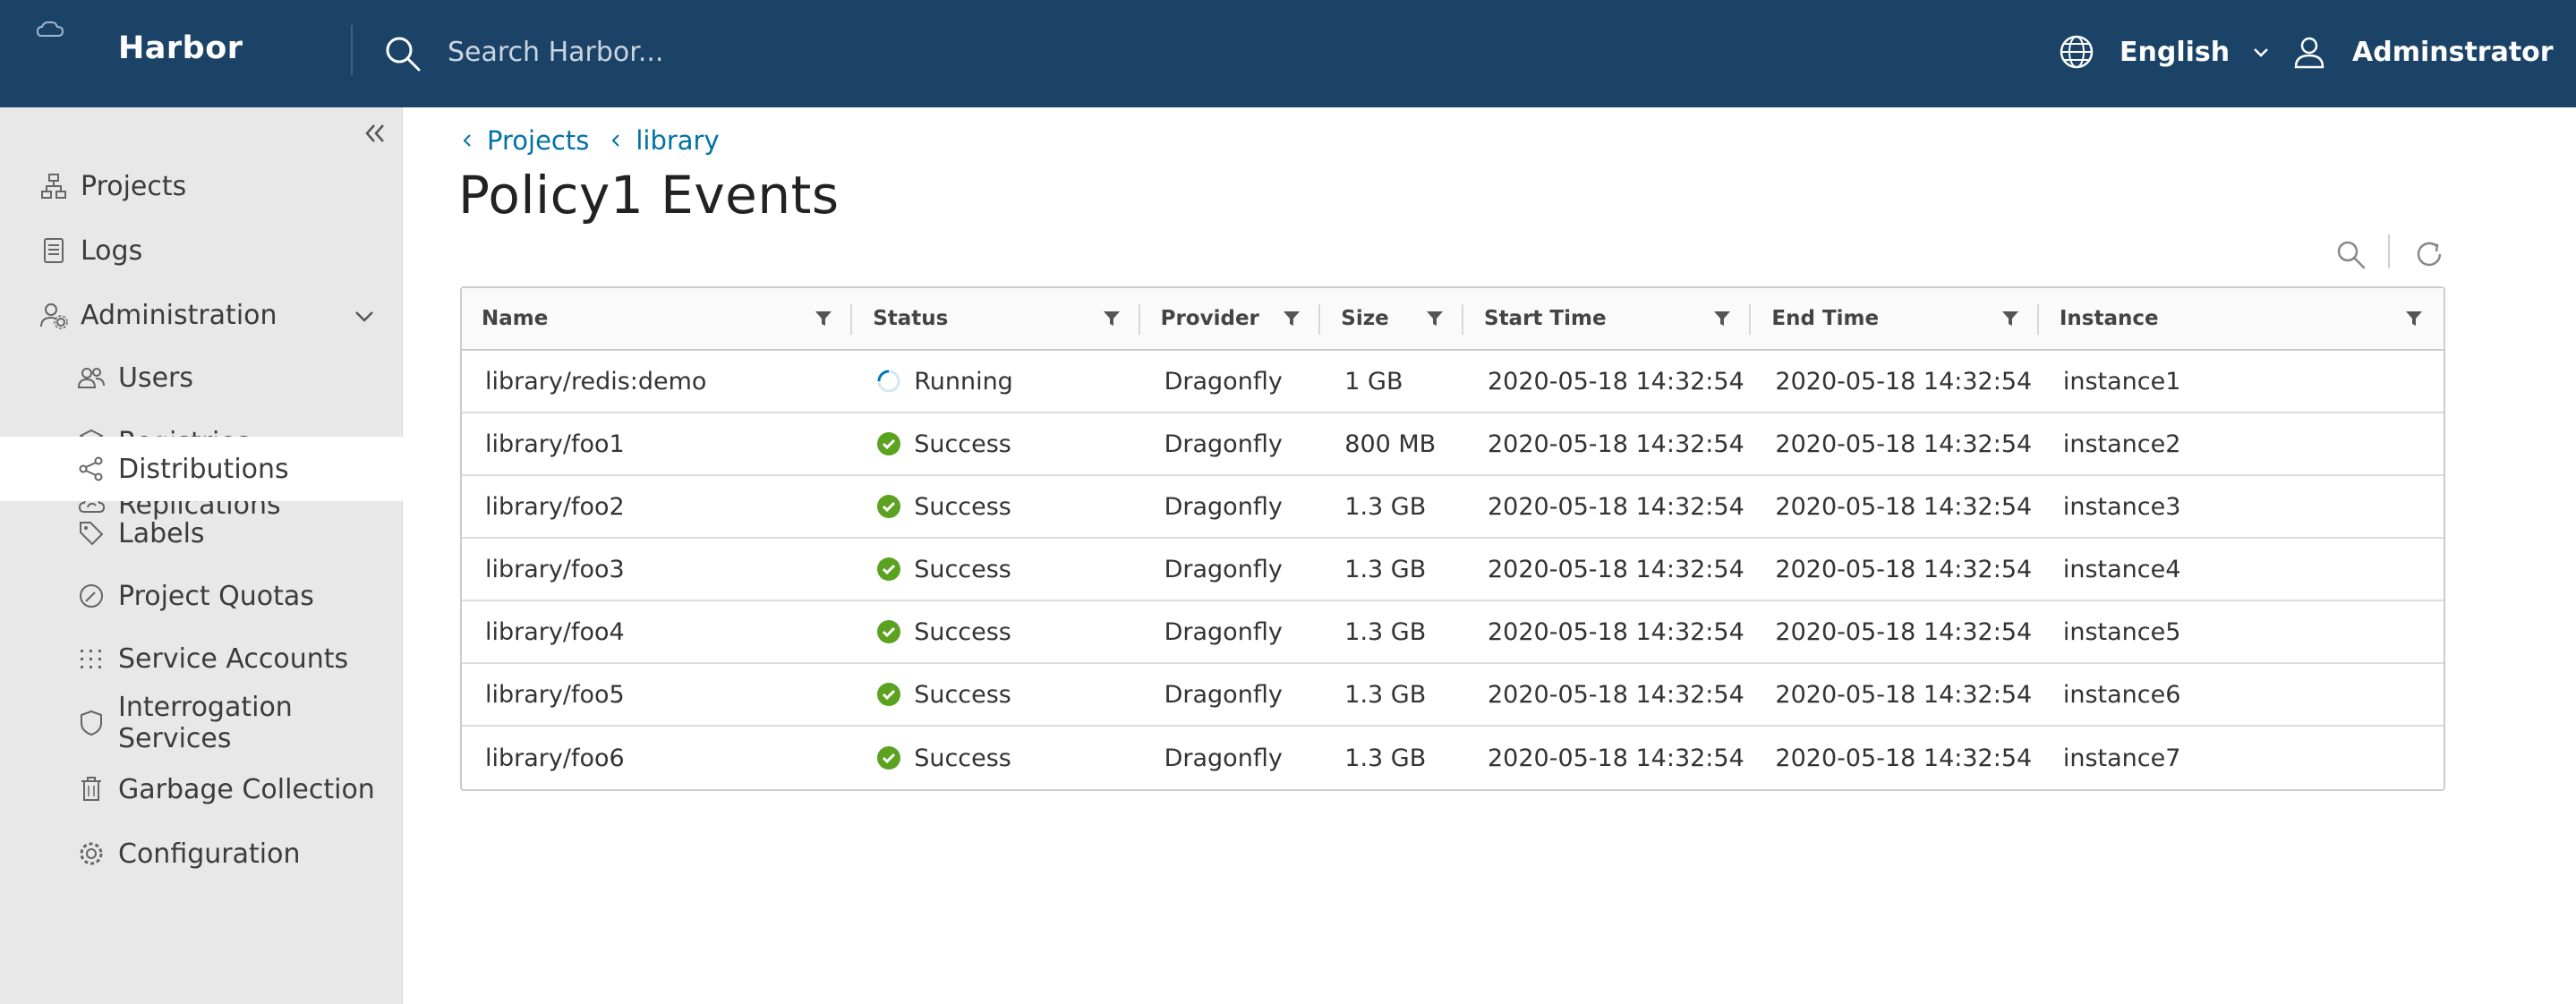  Describe the element at coordinates (1392, 318) in the screenshot. I see `column-header-size: Size` at that location.